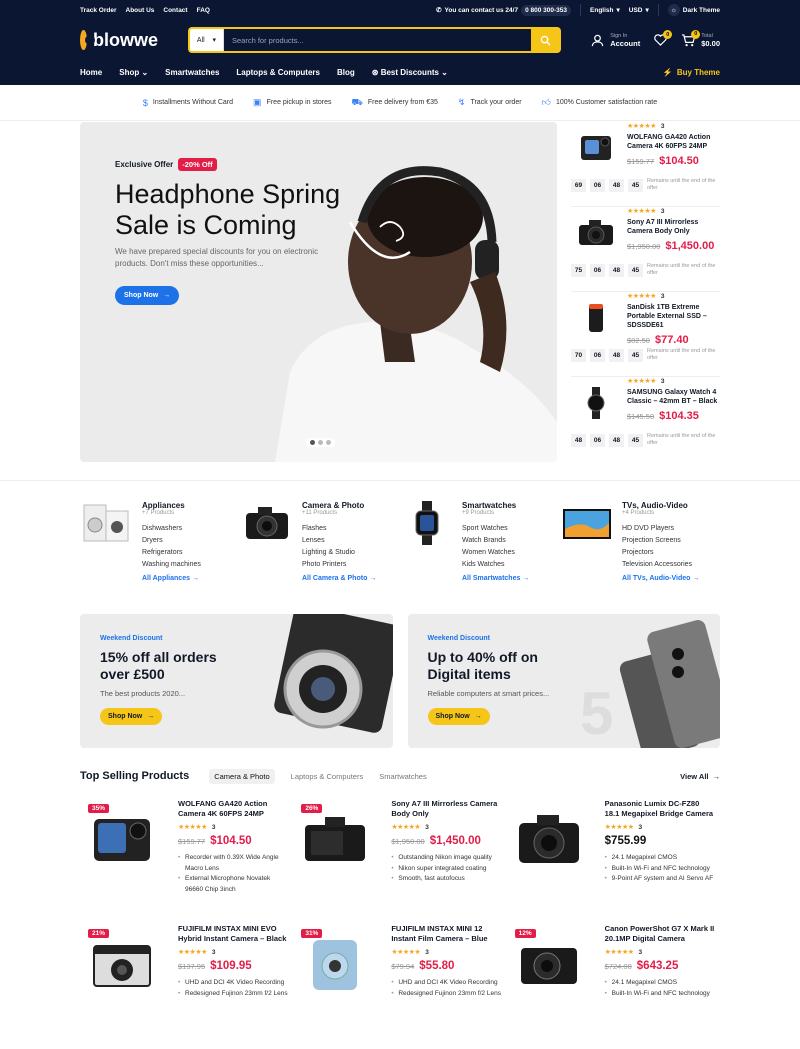 This screenshot has height=1049, width=800. Describe the element at coordinates (410, 72) in the screenshot. I see `nav-item-best-discounts: ⊛ Best Discounts ⌄` at that location.